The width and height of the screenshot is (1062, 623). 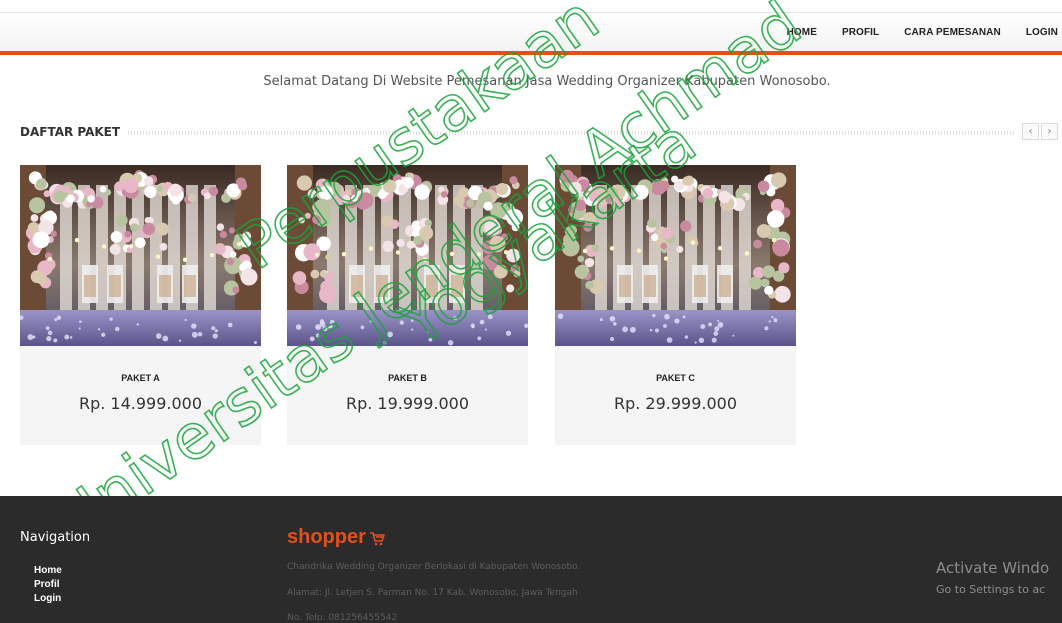 I want to click on main-nav: HOME PROFIL CARA PEMESANAN LOGIN, so click(x=924, y=32).